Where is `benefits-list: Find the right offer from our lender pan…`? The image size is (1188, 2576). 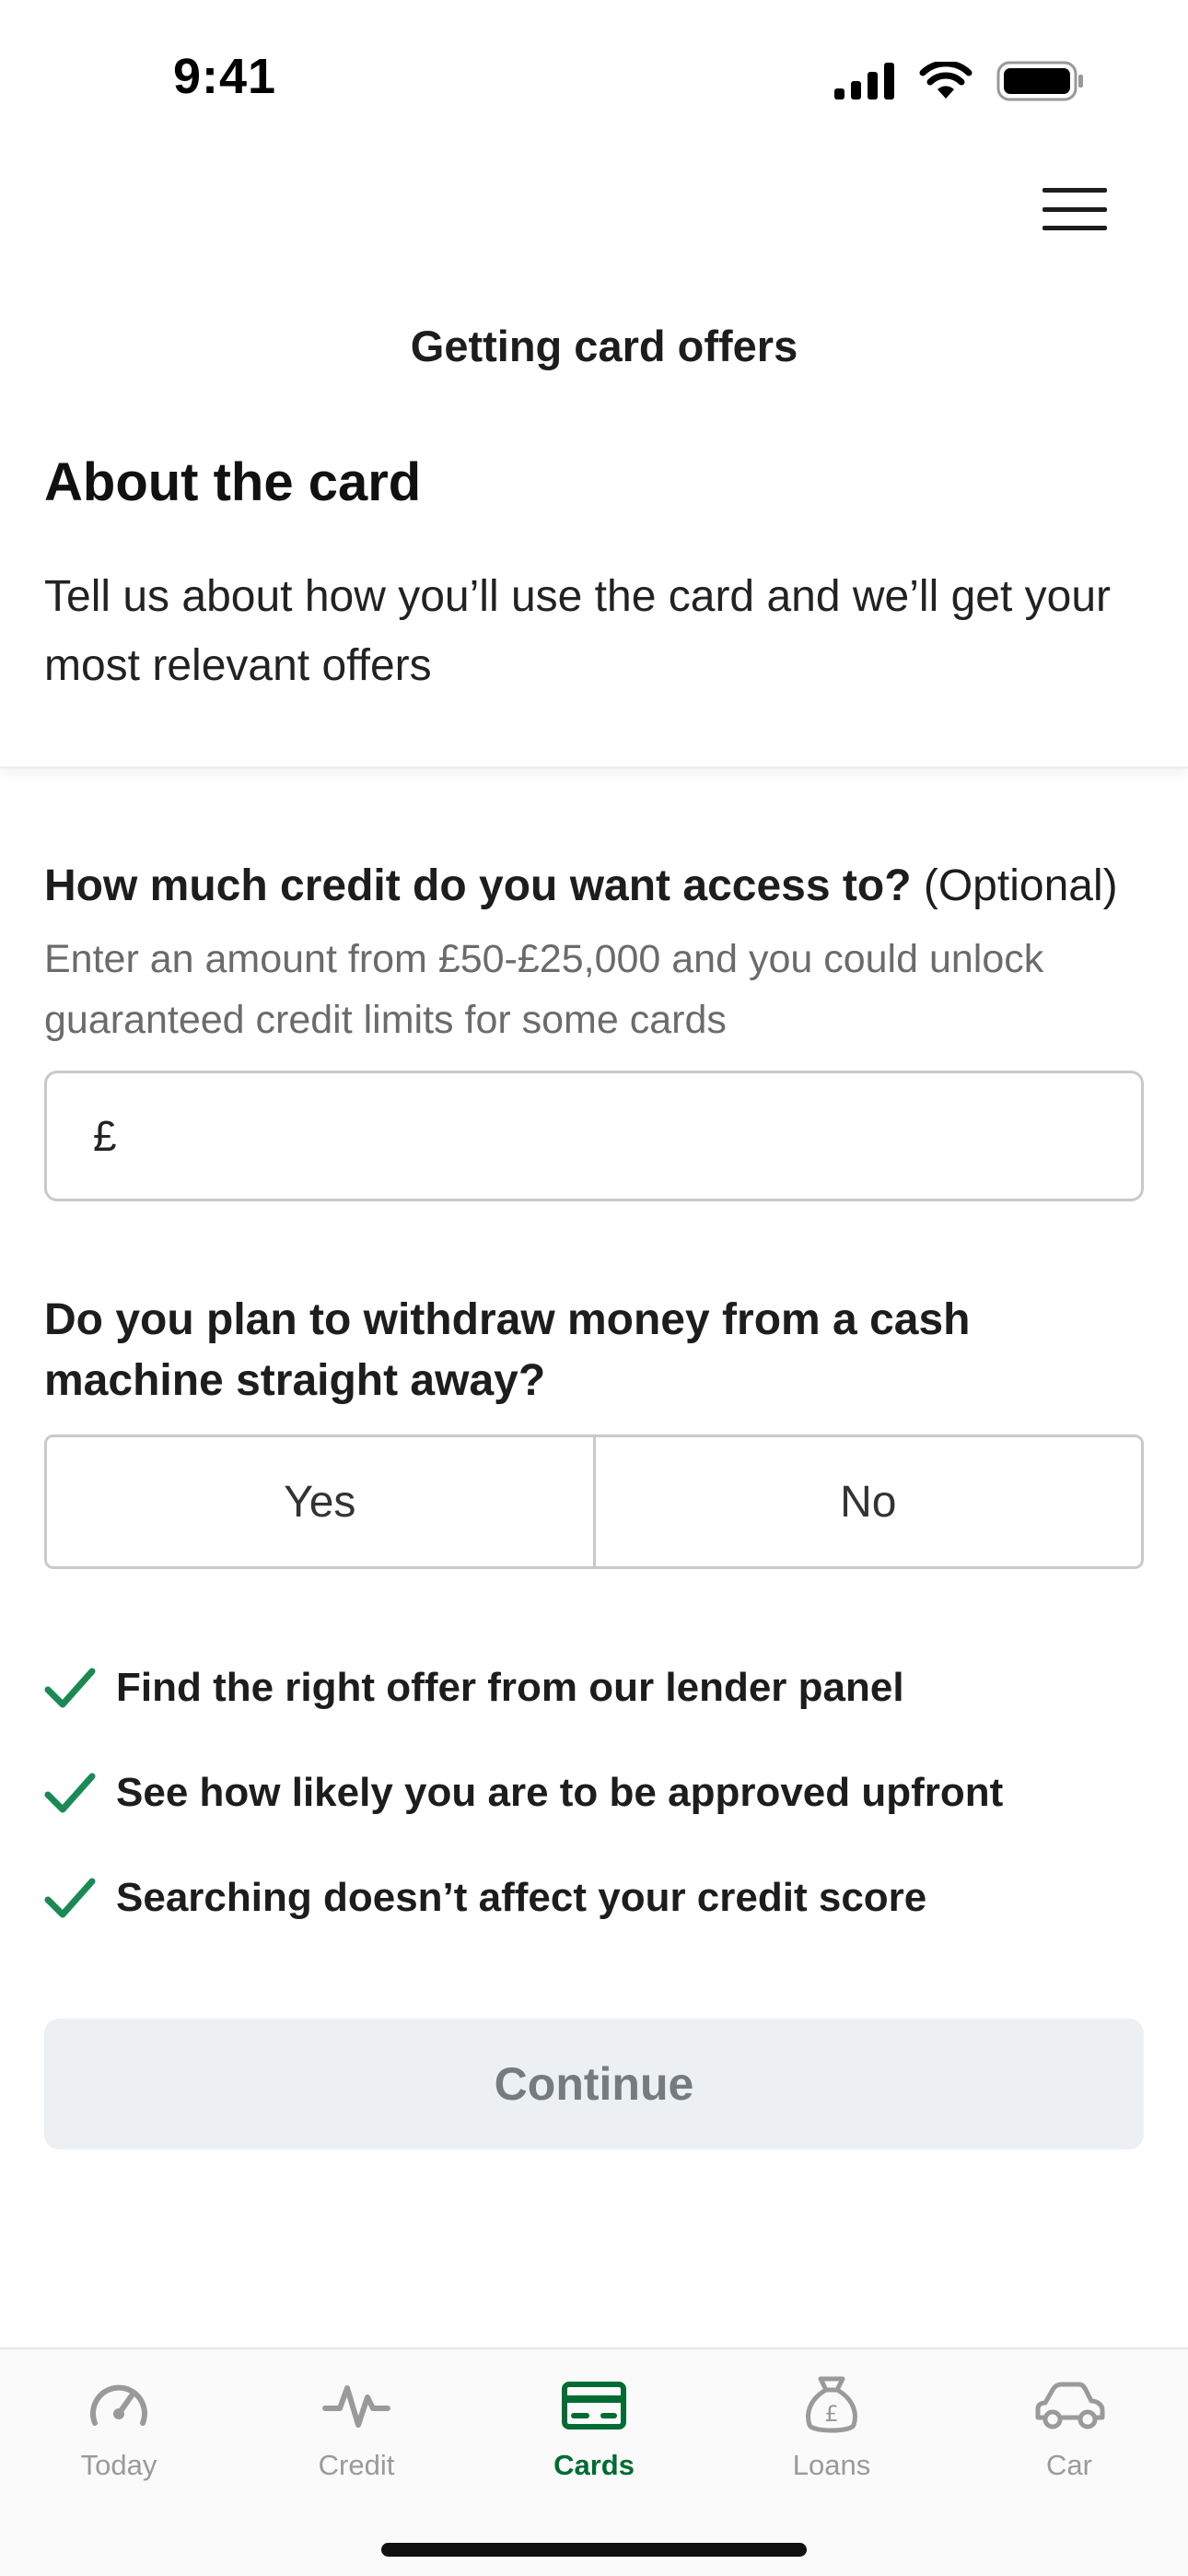
benefits-list: Find the right offer from our lender pan… is located at coordinates (596, 1815).